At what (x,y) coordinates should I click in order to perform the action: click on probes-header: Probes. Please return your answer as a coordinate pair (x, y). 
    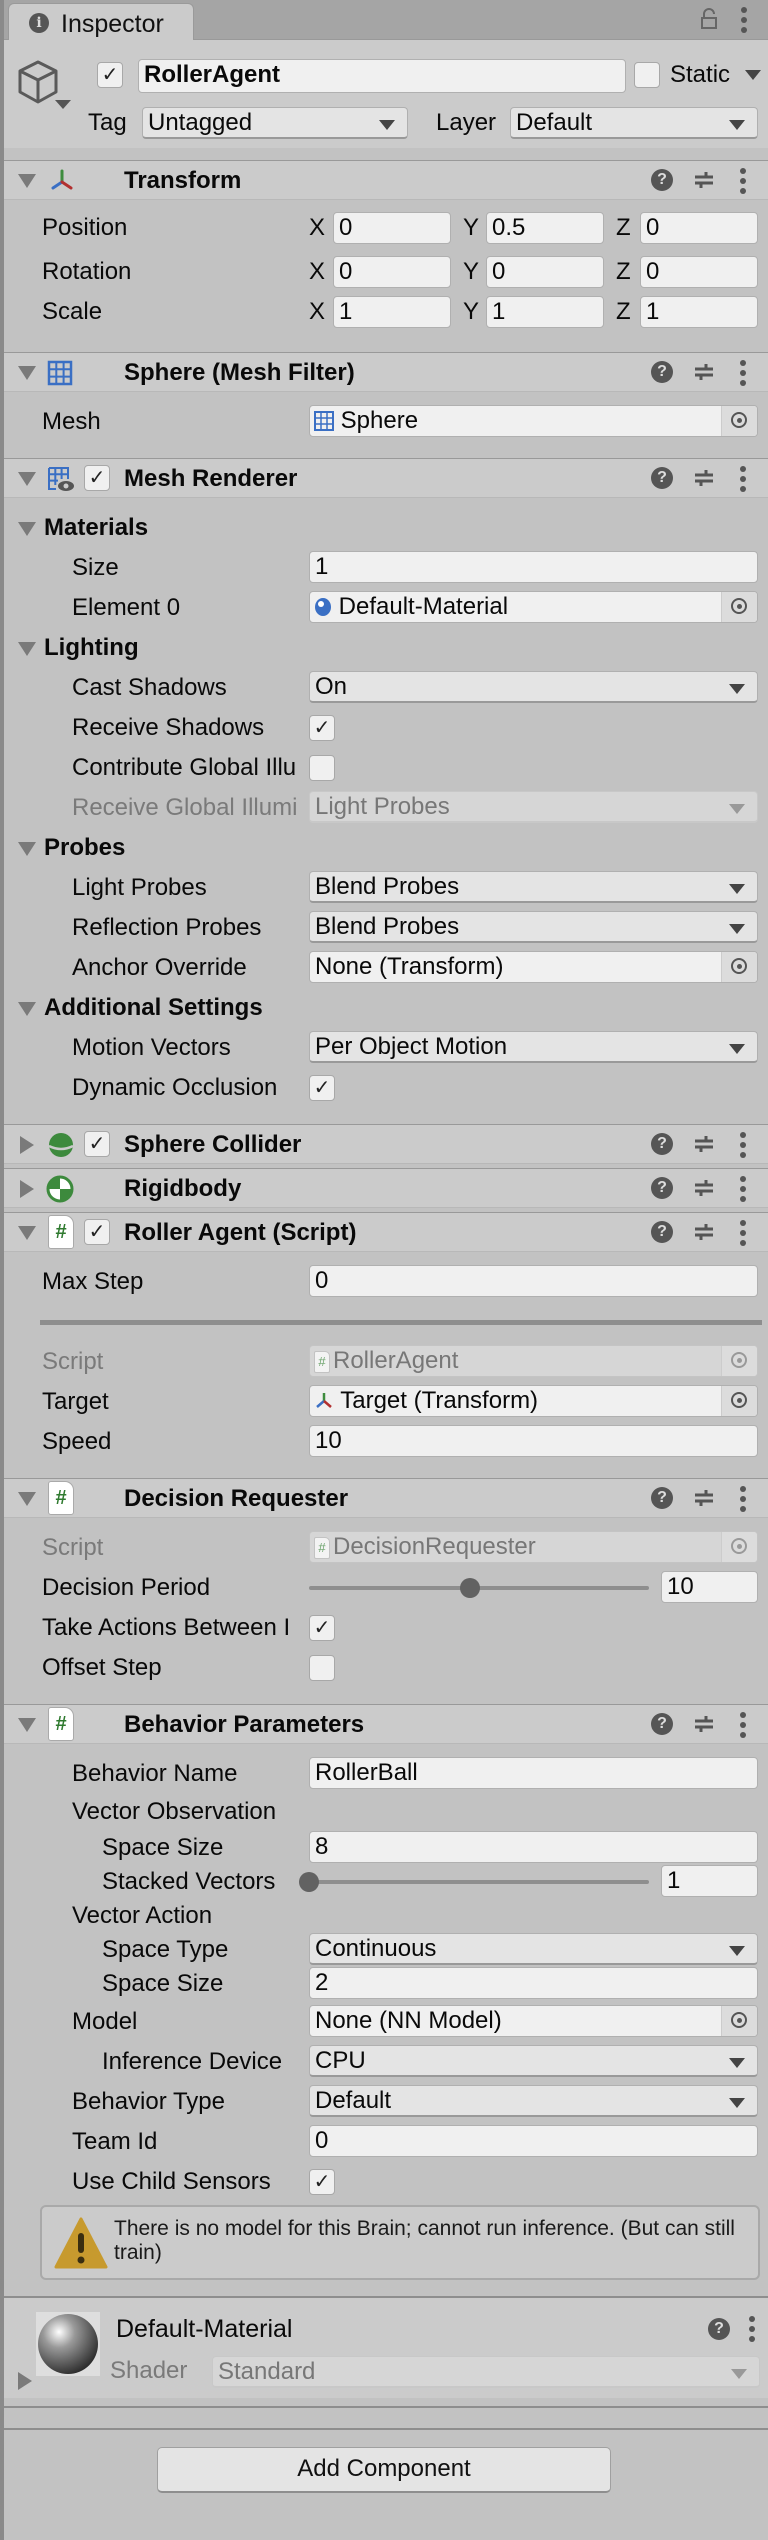
    Looking at the image, I should click on (84, 848).